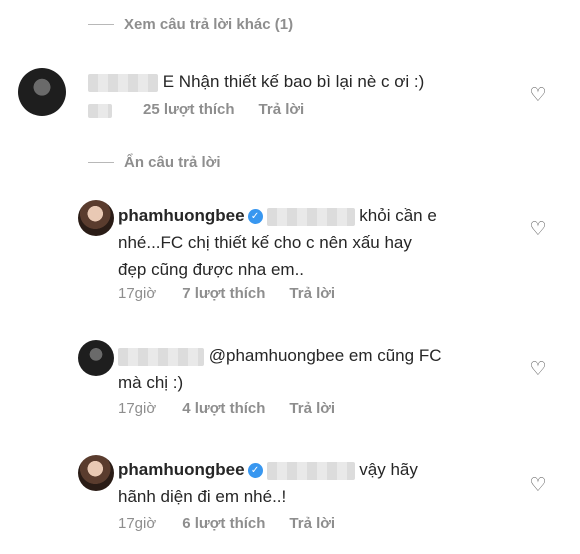 The height and width of the screenshot is (554, 580). Describe the element at coordinates (100, 111) in the screenshot. I see `blurred-time` at that location.